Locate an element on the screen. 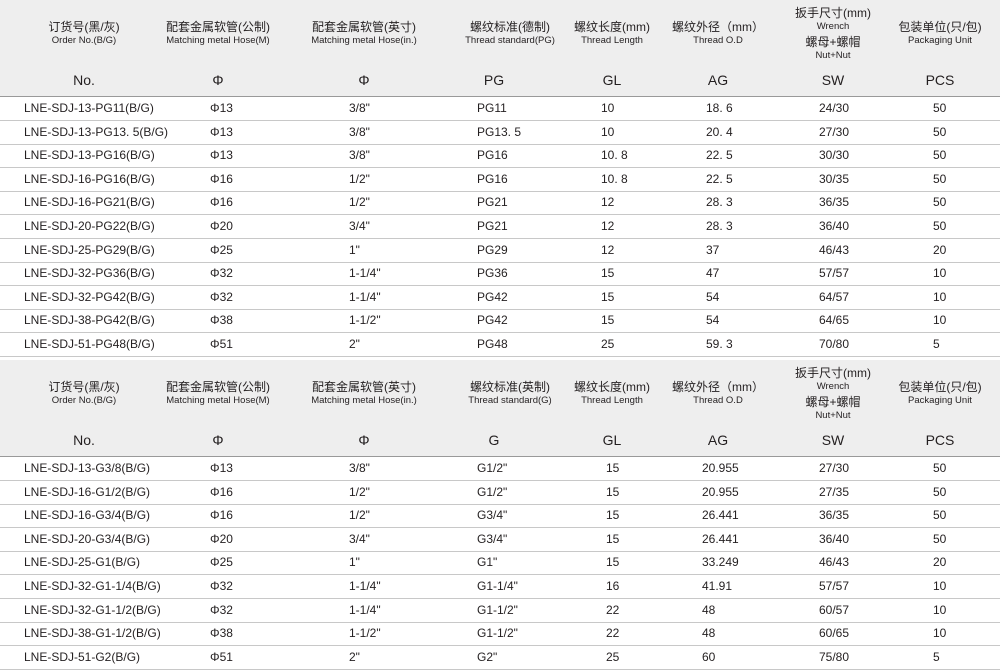 This screenshot has height=670, width=1000. code-hose-in: Φ is located at coordinates (364, 80).